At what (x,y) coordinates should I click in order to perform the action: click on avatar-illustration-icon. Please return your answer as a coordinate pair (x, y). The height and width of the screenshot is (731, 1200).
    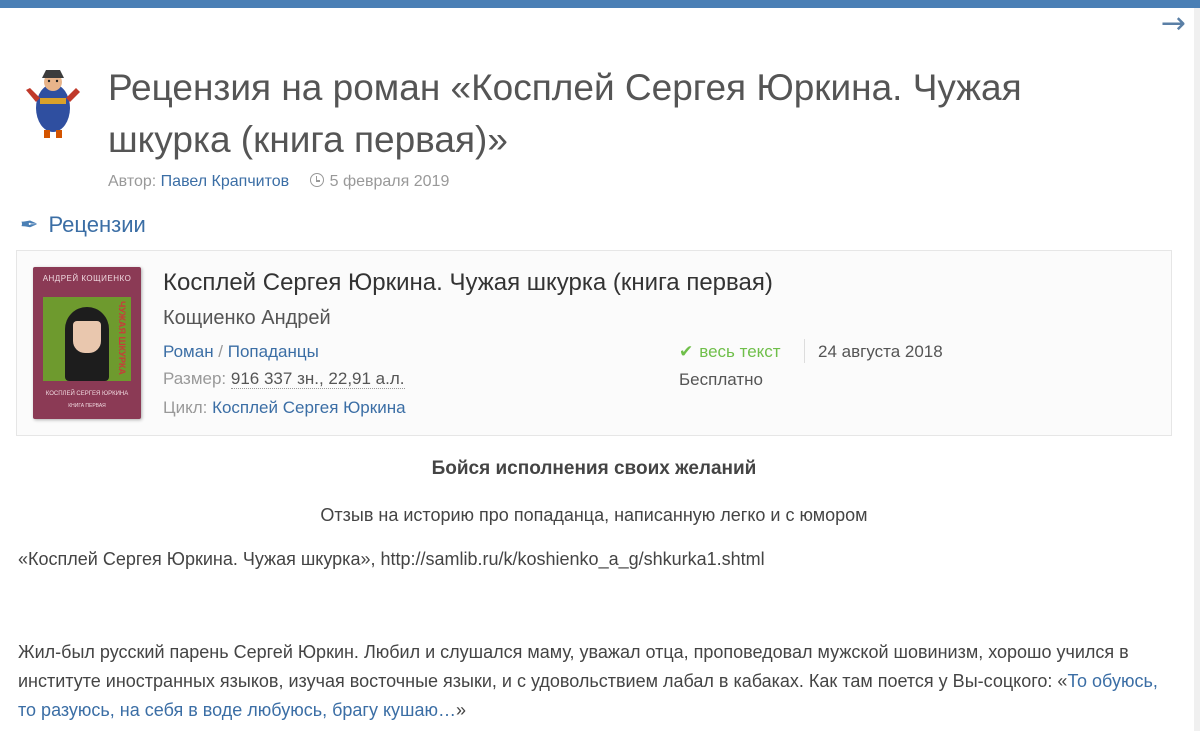
    Looking at the image, I should click on (53, 104).